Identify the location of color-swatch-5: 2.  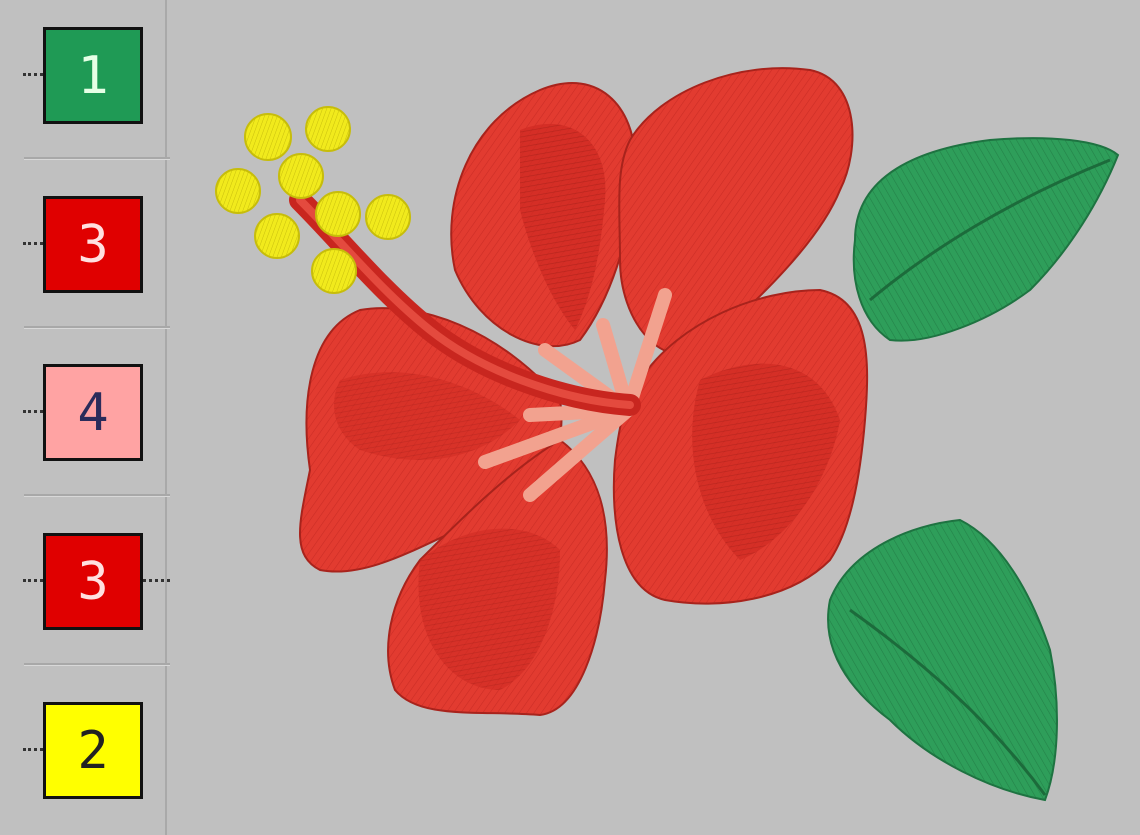
(93, 750).